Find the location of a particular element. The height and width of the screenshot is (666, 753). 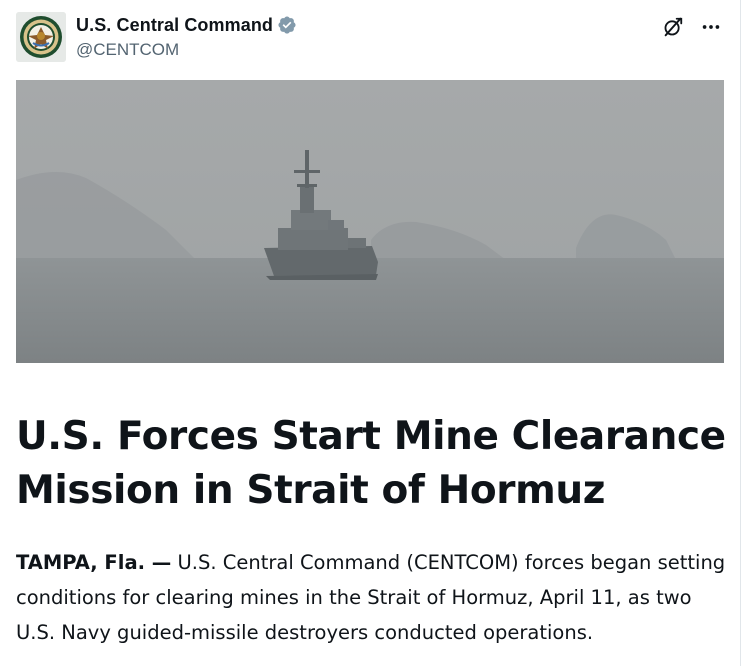

grok-icon is located at coordinates (673, 27).